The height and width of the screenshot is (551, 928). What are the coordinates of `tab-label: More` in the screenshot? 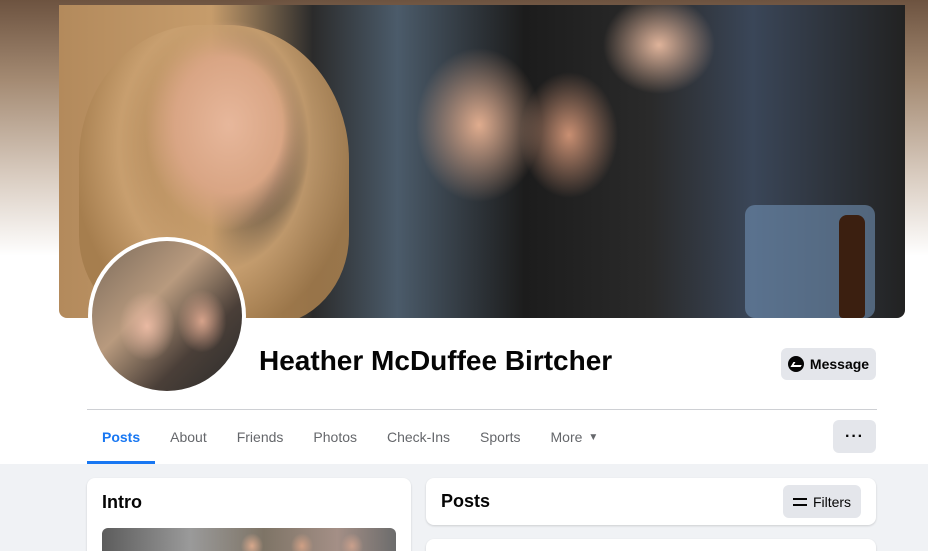 It's located at (566, 437).